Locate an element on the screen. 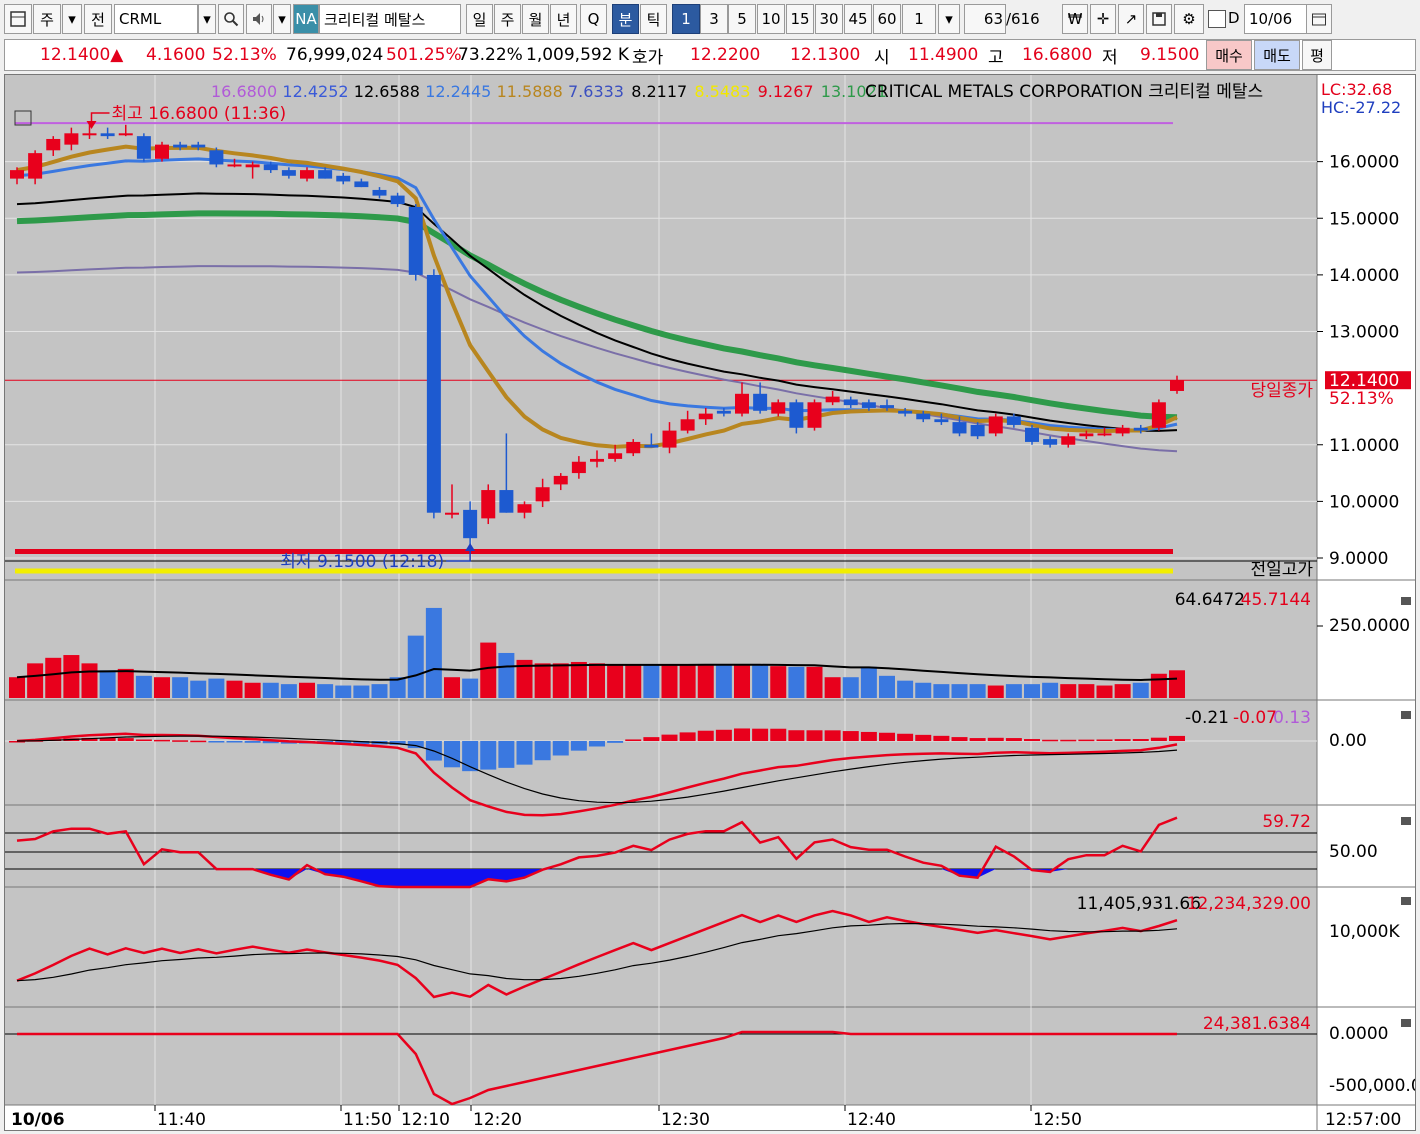 The width and height of the screenshot is (1420, 1134). market-dropdown-icon: ▾ is located at coordinates (72, 19).